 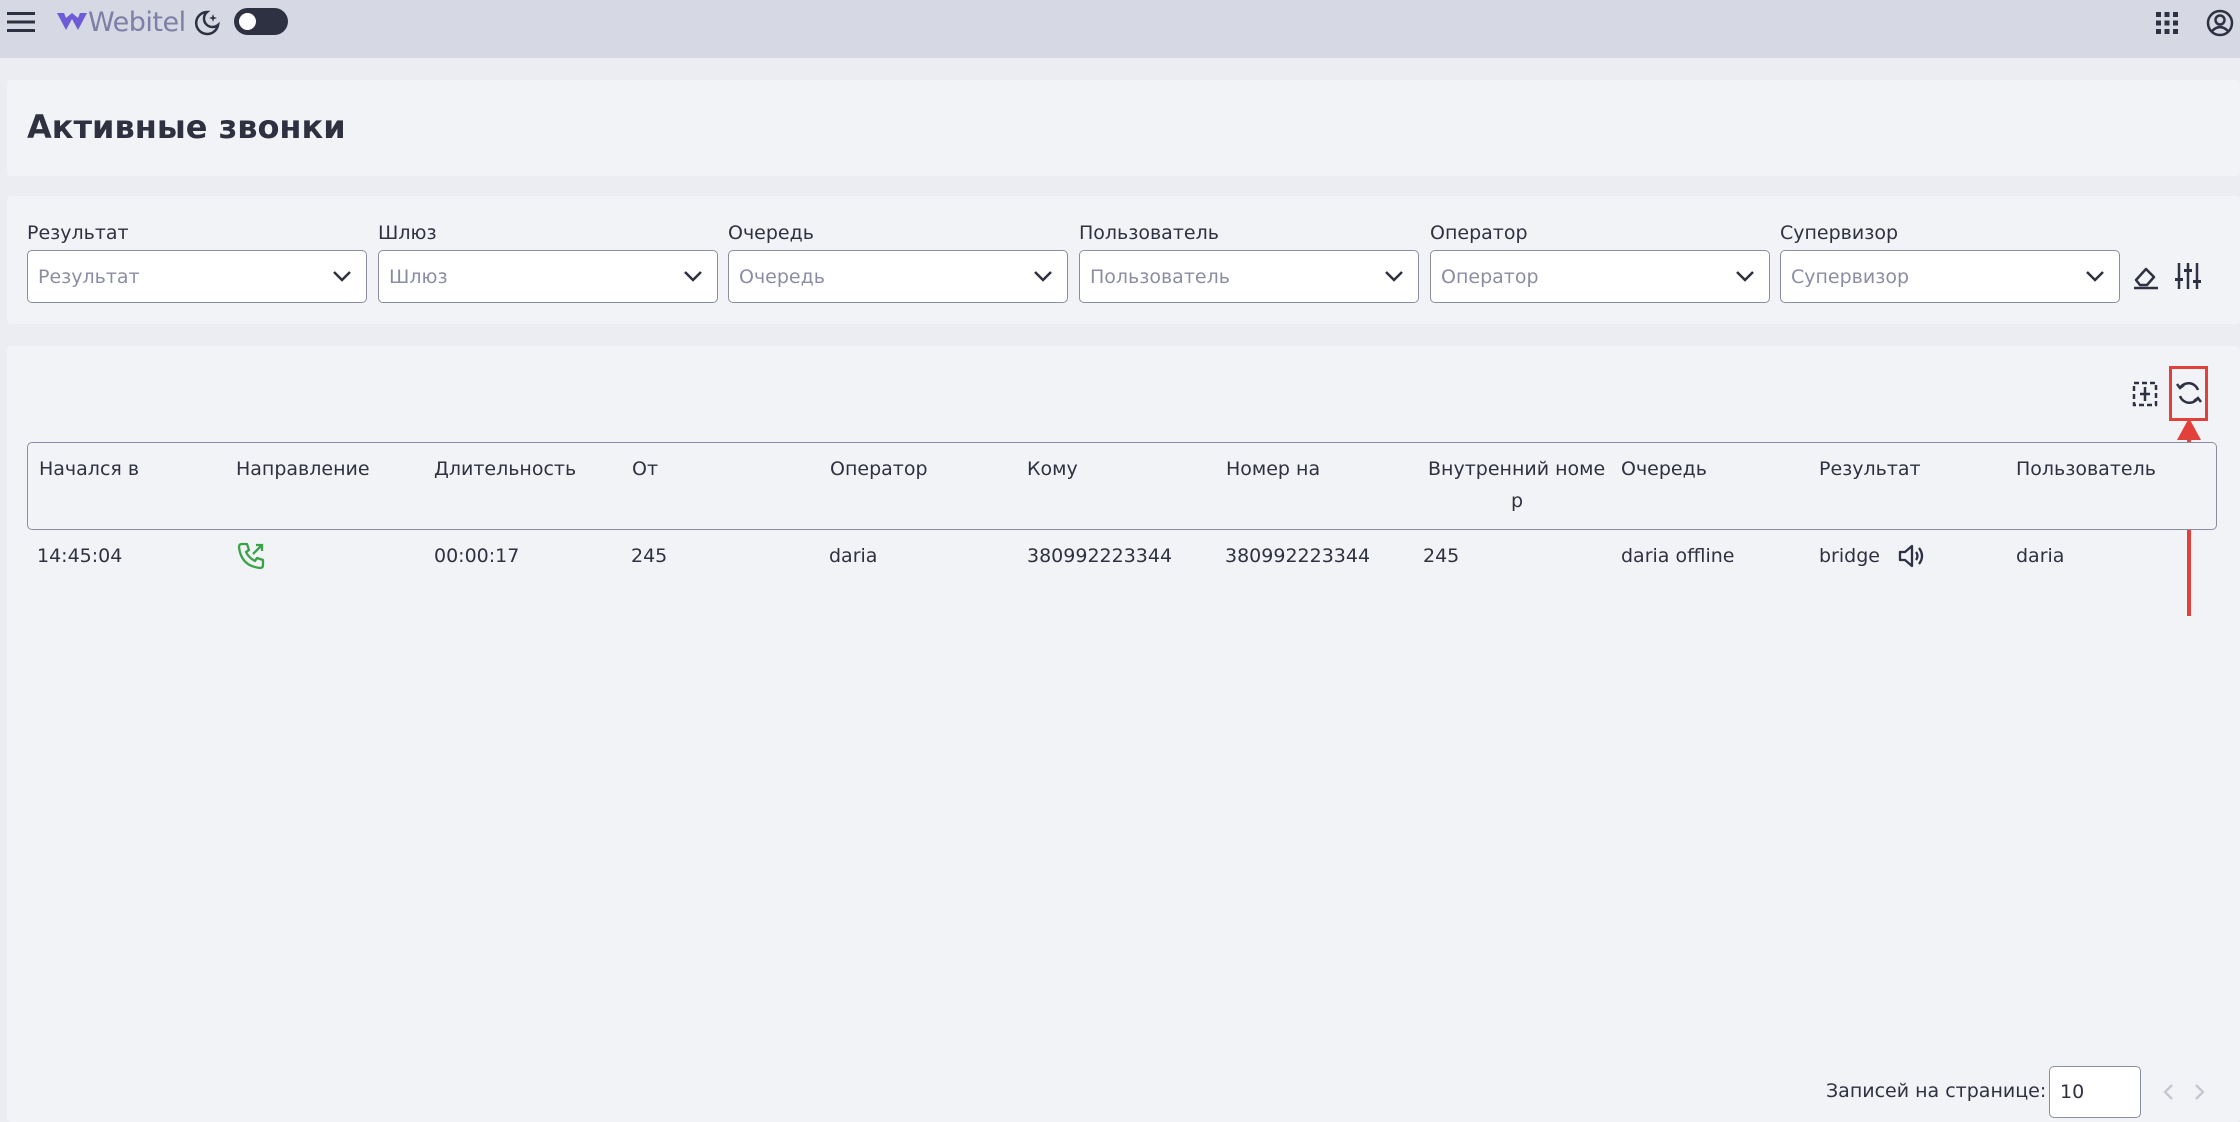 What do you see at coordinates (2188, 276) in the screenshot?
I see `sliders-icon` at bounding box center [2188, 276].